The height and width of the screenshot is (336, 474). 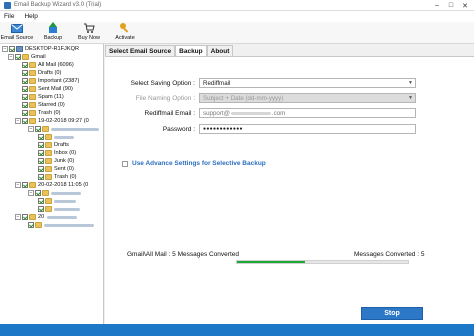 What do you see at coordinates (89, 28) in the screenshot?
I see `cart-icon` at bounding box center [89, 28].